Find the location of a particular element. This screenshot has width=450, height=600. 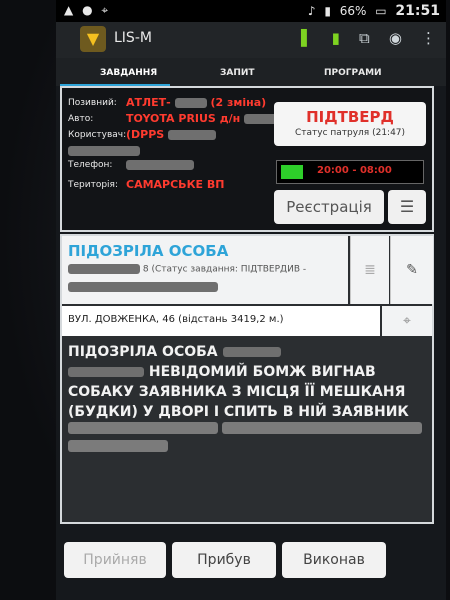

app-logo: ▼ is located at coordinates (93, 39).